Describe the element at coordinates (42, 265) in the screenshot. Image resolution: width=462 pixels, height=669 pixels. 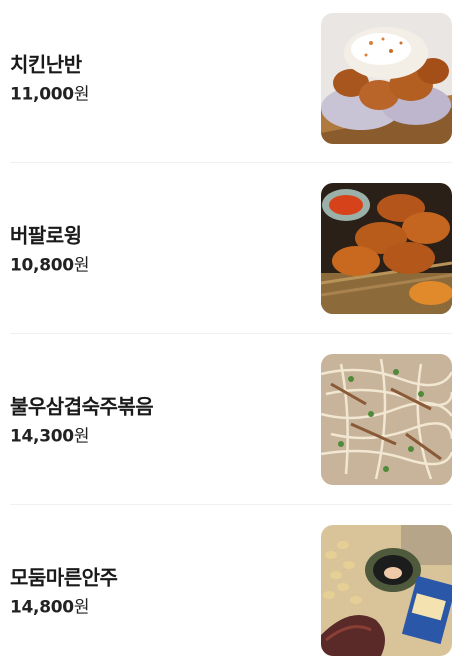
I see `price-amount: 10,800` at that location.